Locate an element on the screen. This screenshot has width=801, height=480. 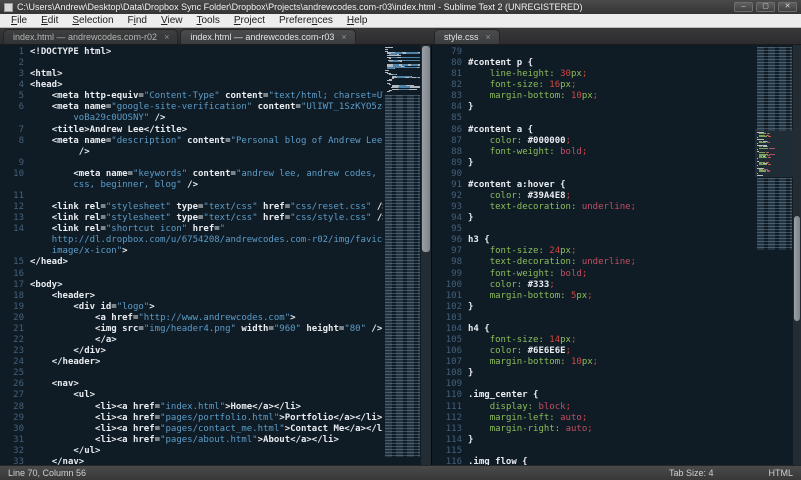
line-number: 98 is located at coordinates (456, 262).